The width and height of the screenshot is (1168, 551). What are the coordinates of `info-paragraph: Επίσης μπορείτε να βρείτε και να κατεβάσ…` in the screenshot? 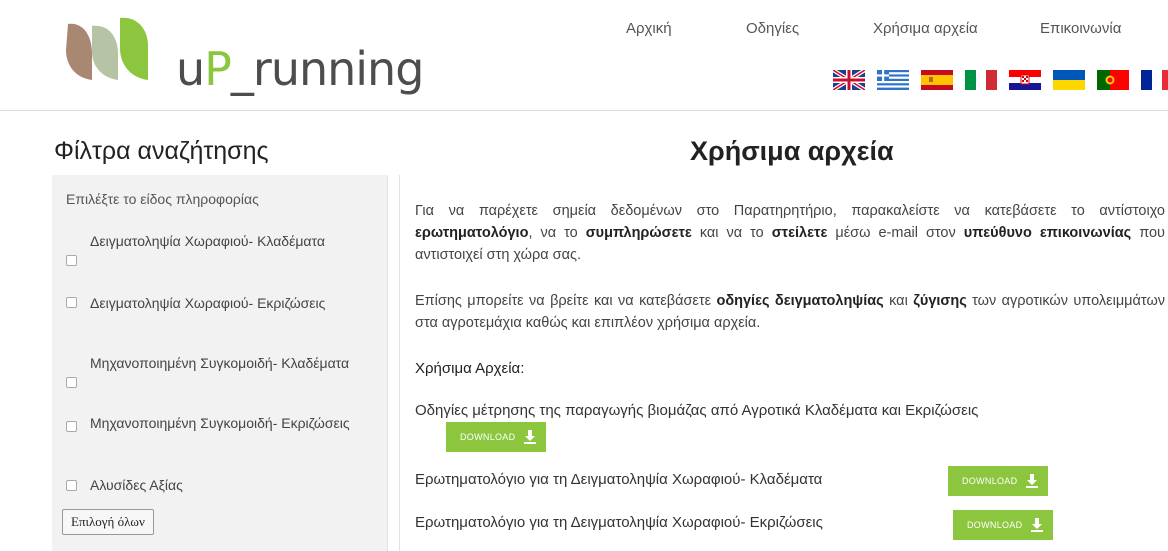 It's located at (790, 312).